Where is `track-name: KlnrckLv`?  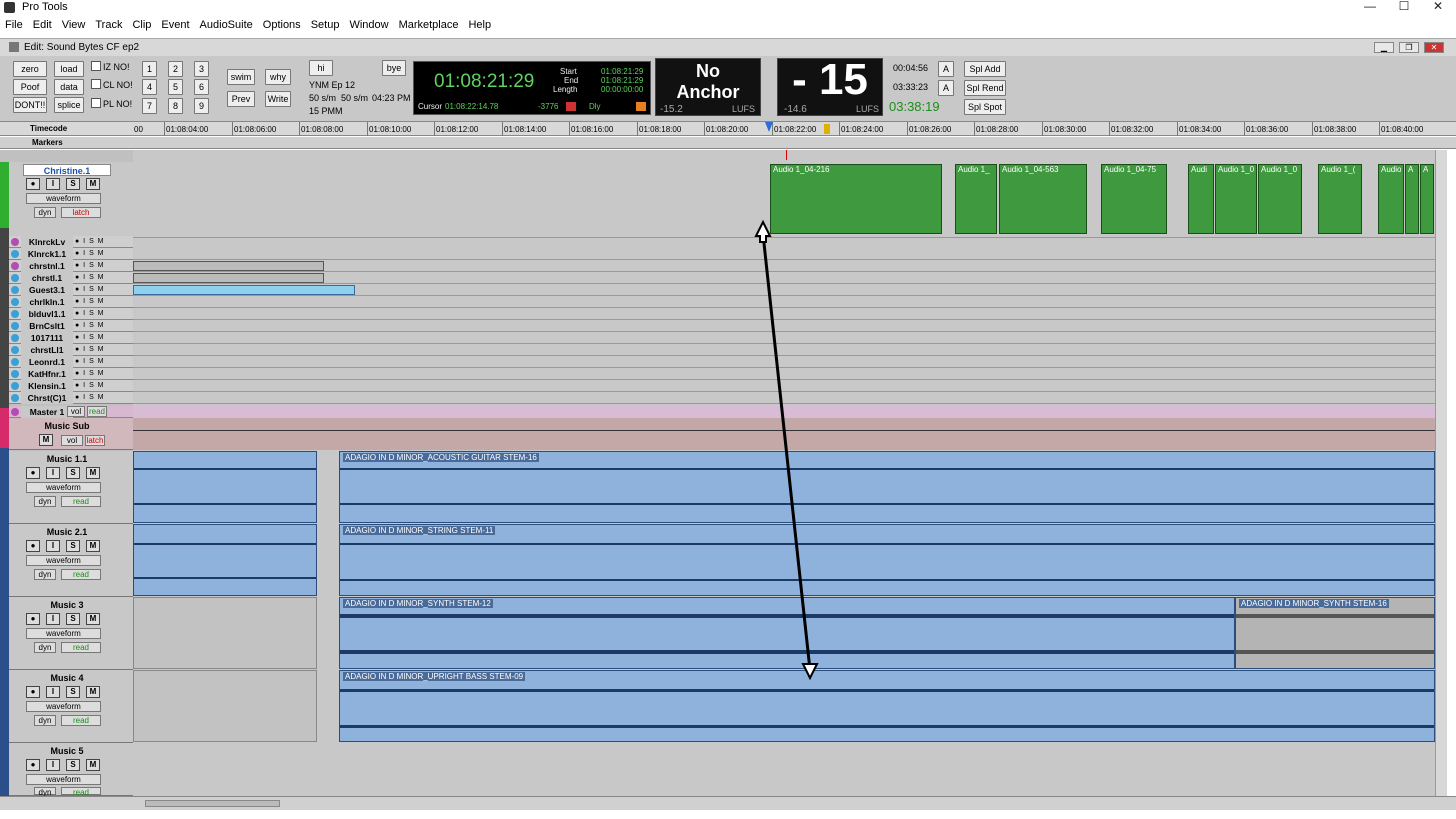
track-name: KlnrckLv is located at coordinates (47, 242).